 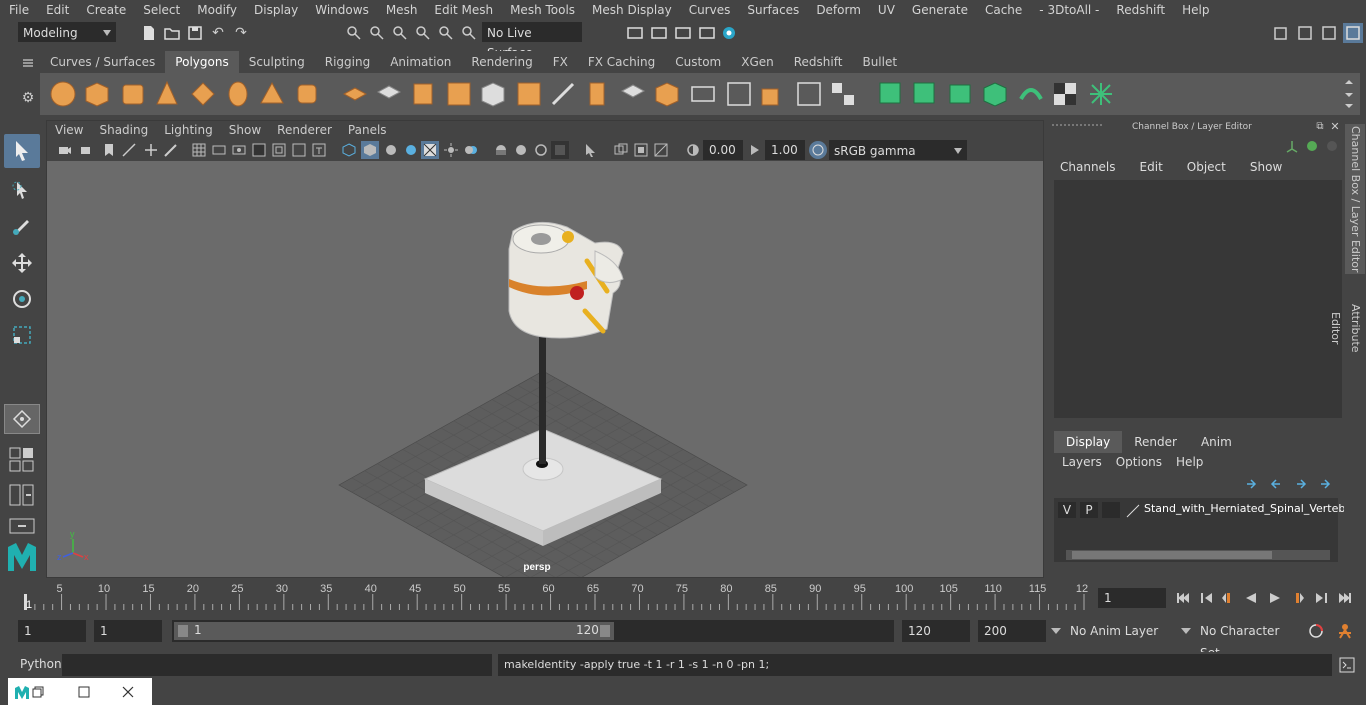 I want to click on restore-window-icon, so click(x=38, y=692).